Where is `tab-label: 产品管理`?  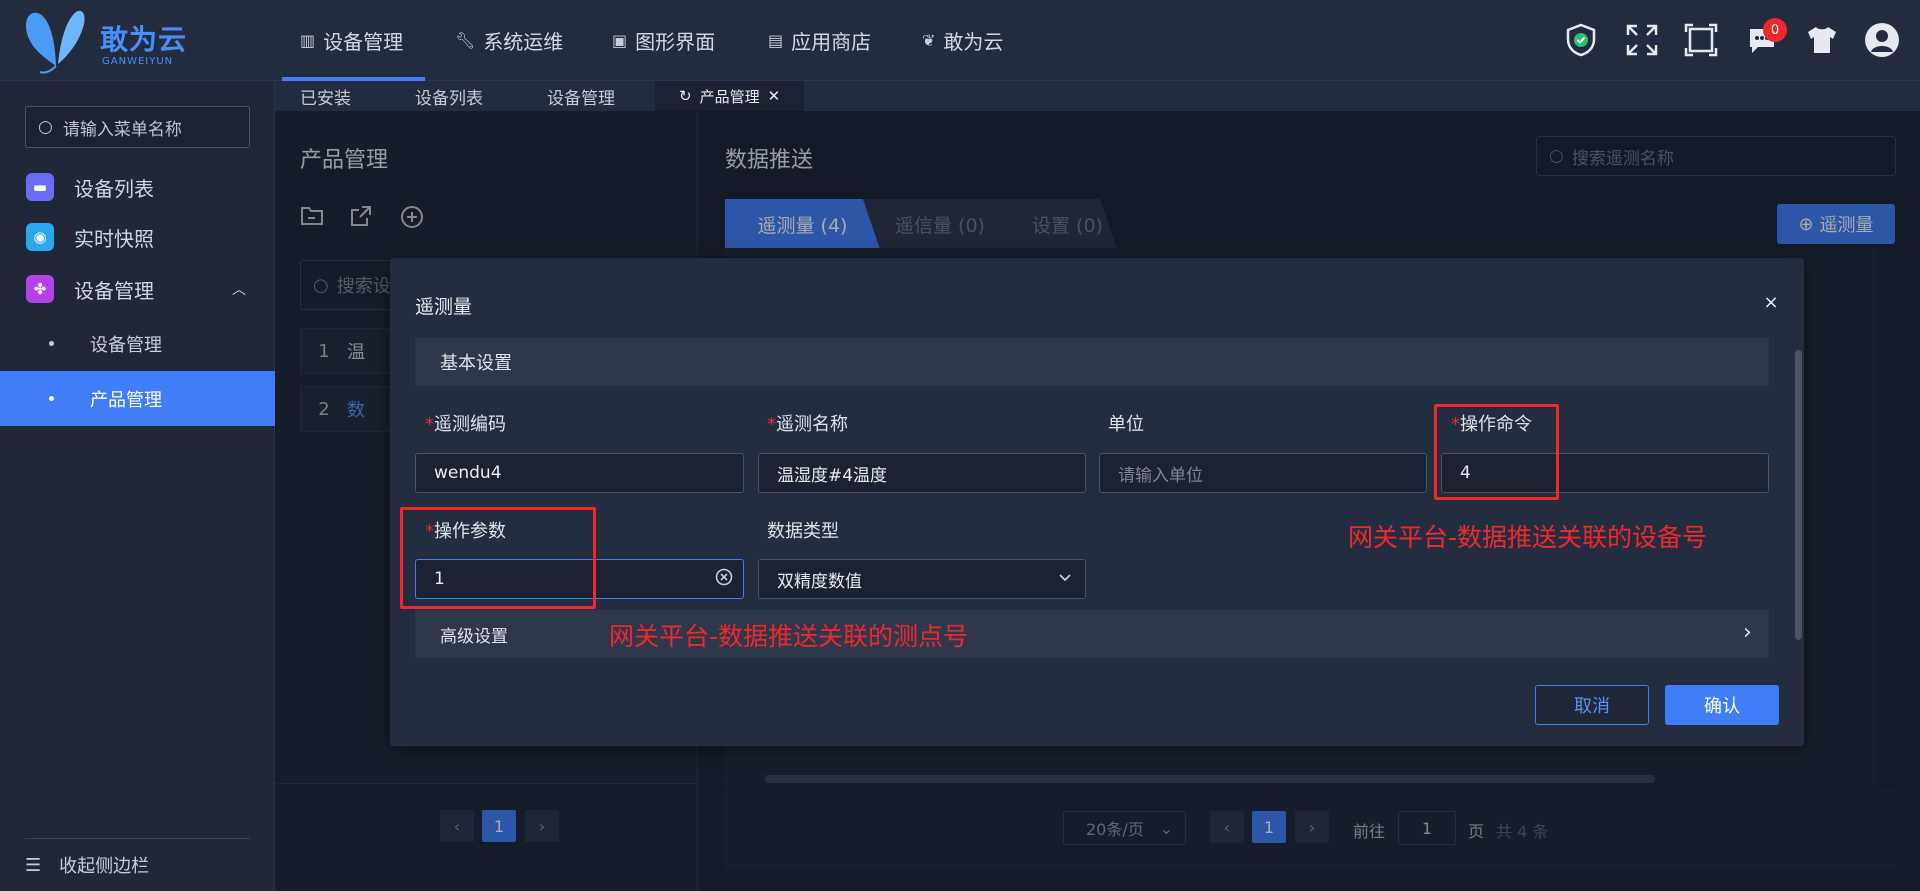 tab-label: 产品管理 is located at coordinates (729, 96).